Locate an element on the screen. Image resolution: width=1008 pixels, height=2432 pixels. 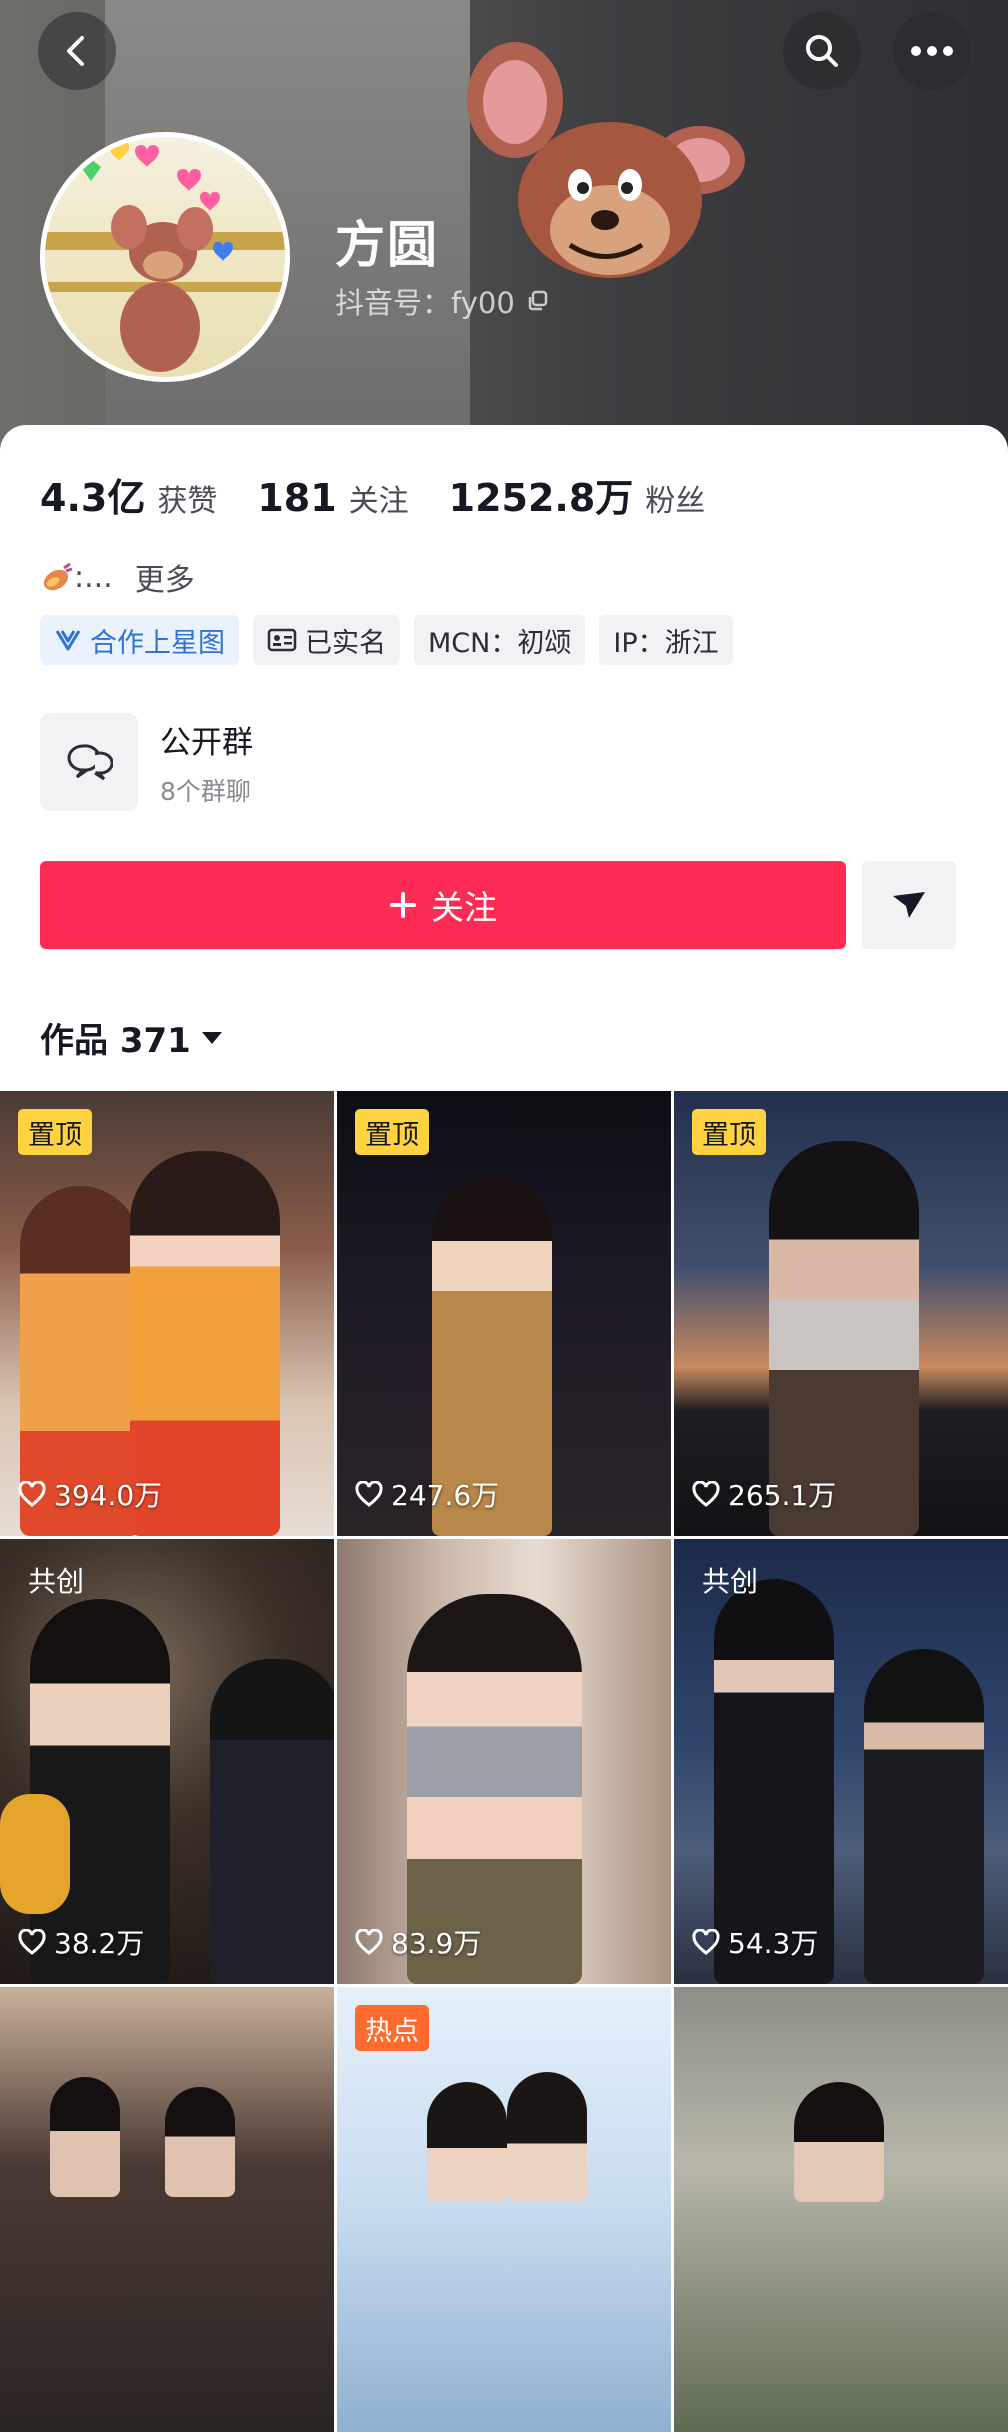
more-button is located at coordinates (932, 51).